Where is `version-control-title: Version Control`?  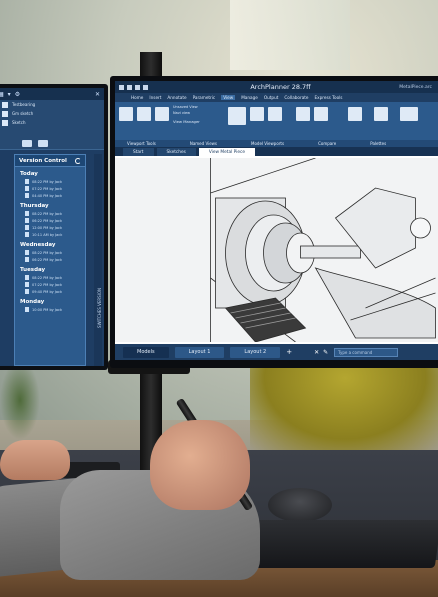 version-control-title: Version Control is located at coordinates (43, 160).